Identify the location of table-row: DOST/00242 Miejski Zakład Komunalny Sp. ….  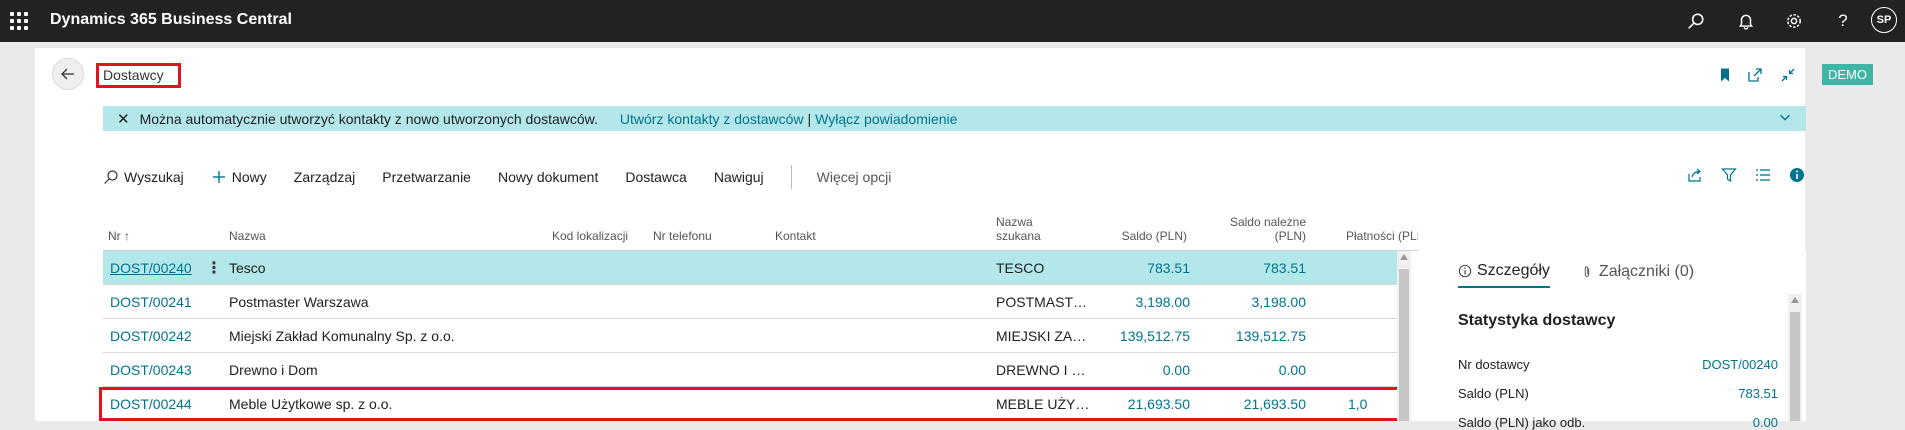
(753, 336).